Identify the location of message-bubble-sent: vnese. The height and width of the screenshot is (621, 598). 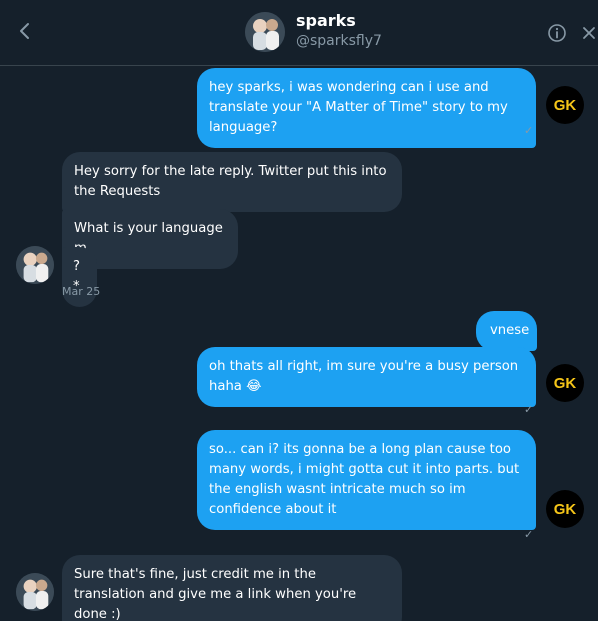
(506, 331).